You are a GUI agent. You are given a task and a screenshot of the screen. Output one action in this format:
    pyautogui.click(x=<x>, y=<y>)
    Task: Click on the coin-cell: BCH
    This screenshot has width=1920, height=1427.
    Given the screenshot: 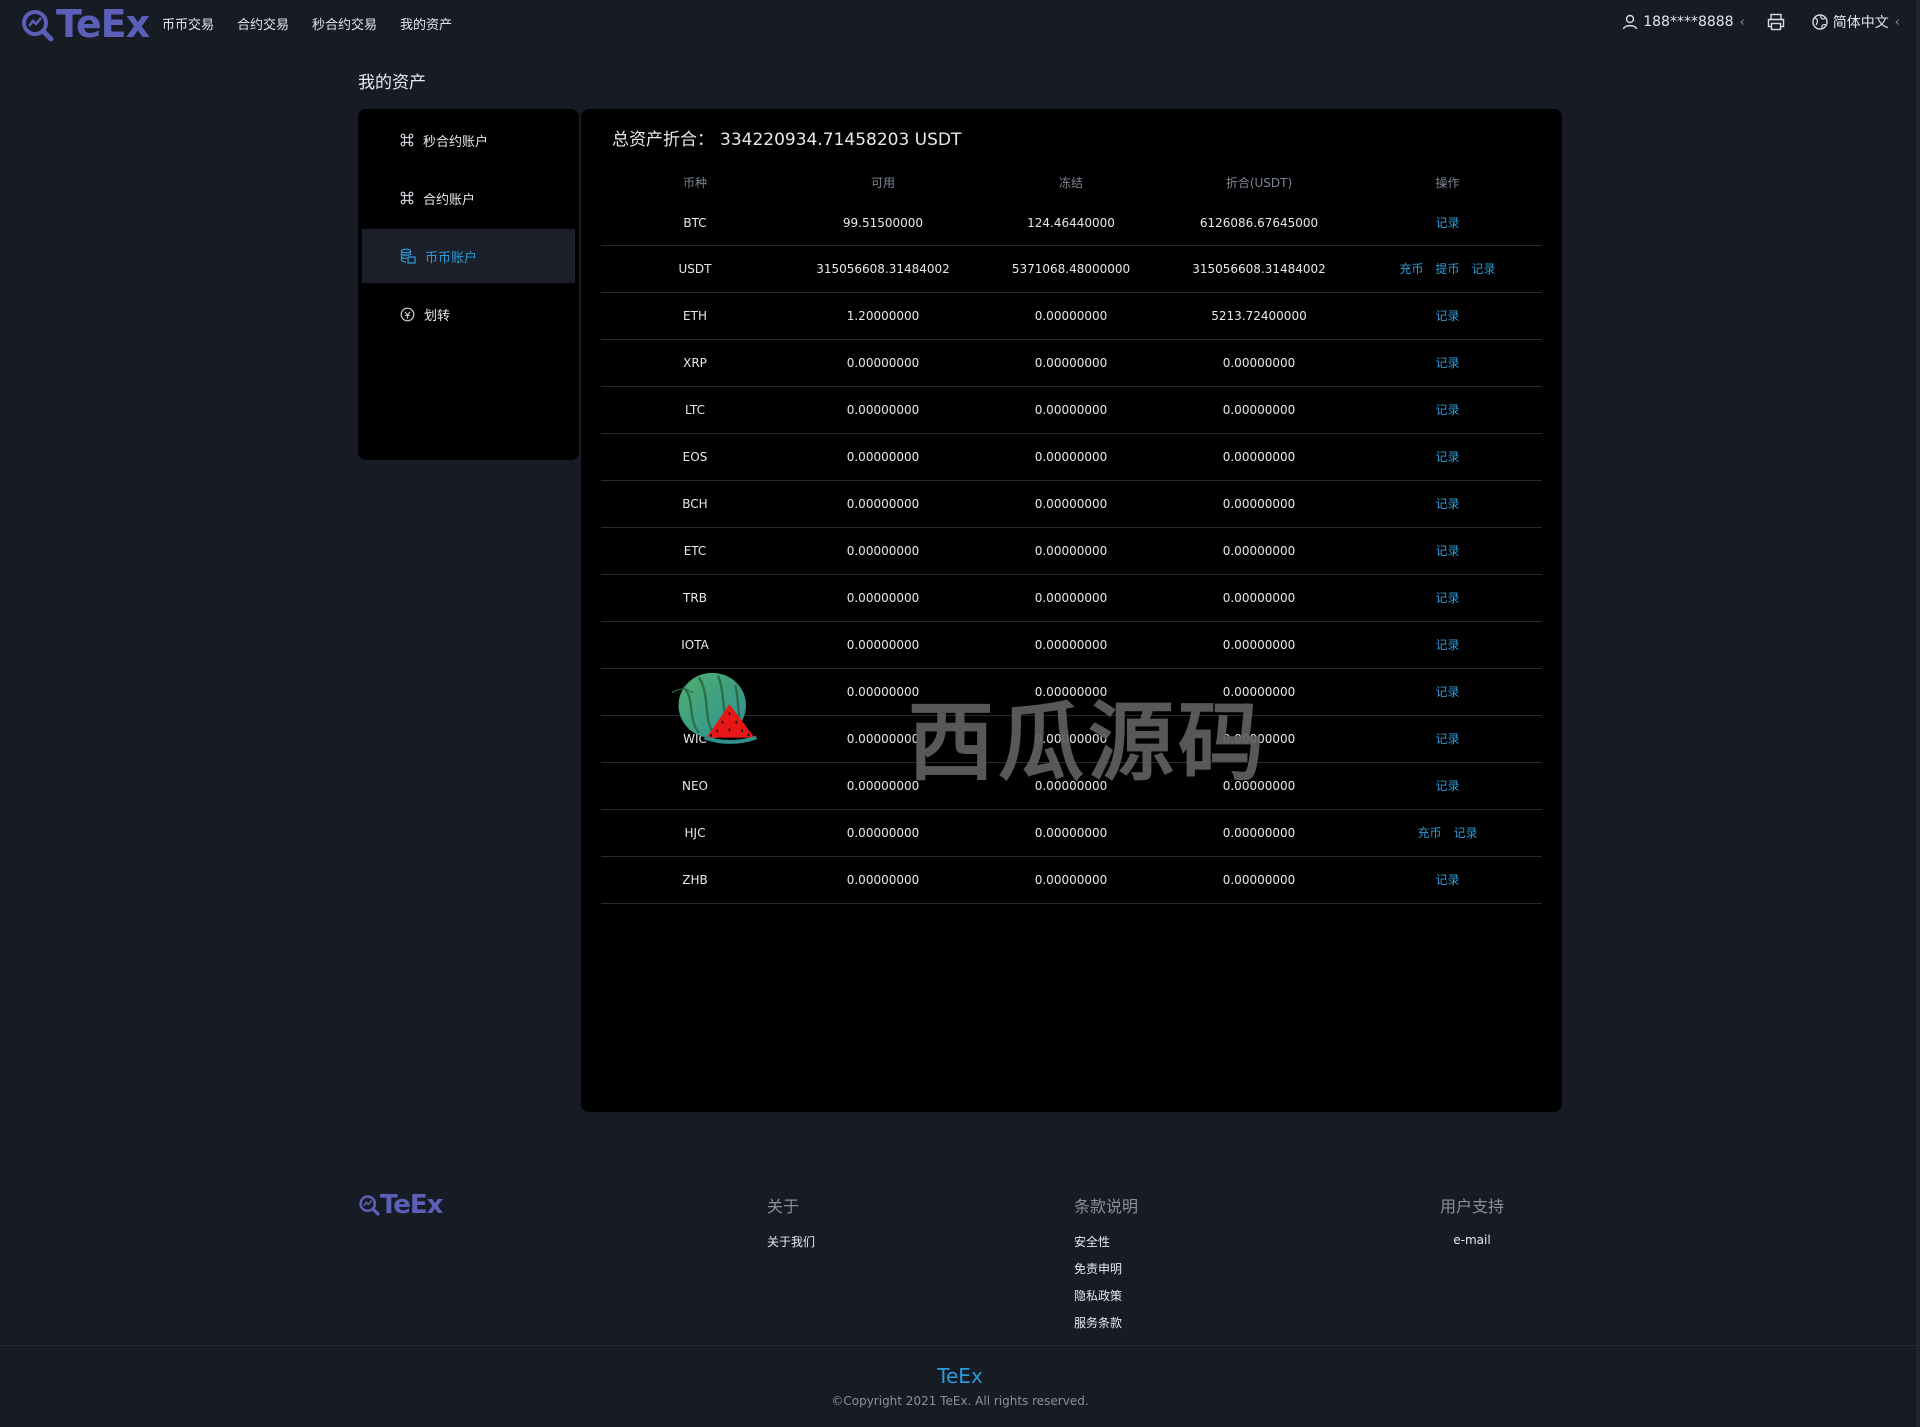 What is the action you would take?
    pyautogui.click(x=695, y=504)
    